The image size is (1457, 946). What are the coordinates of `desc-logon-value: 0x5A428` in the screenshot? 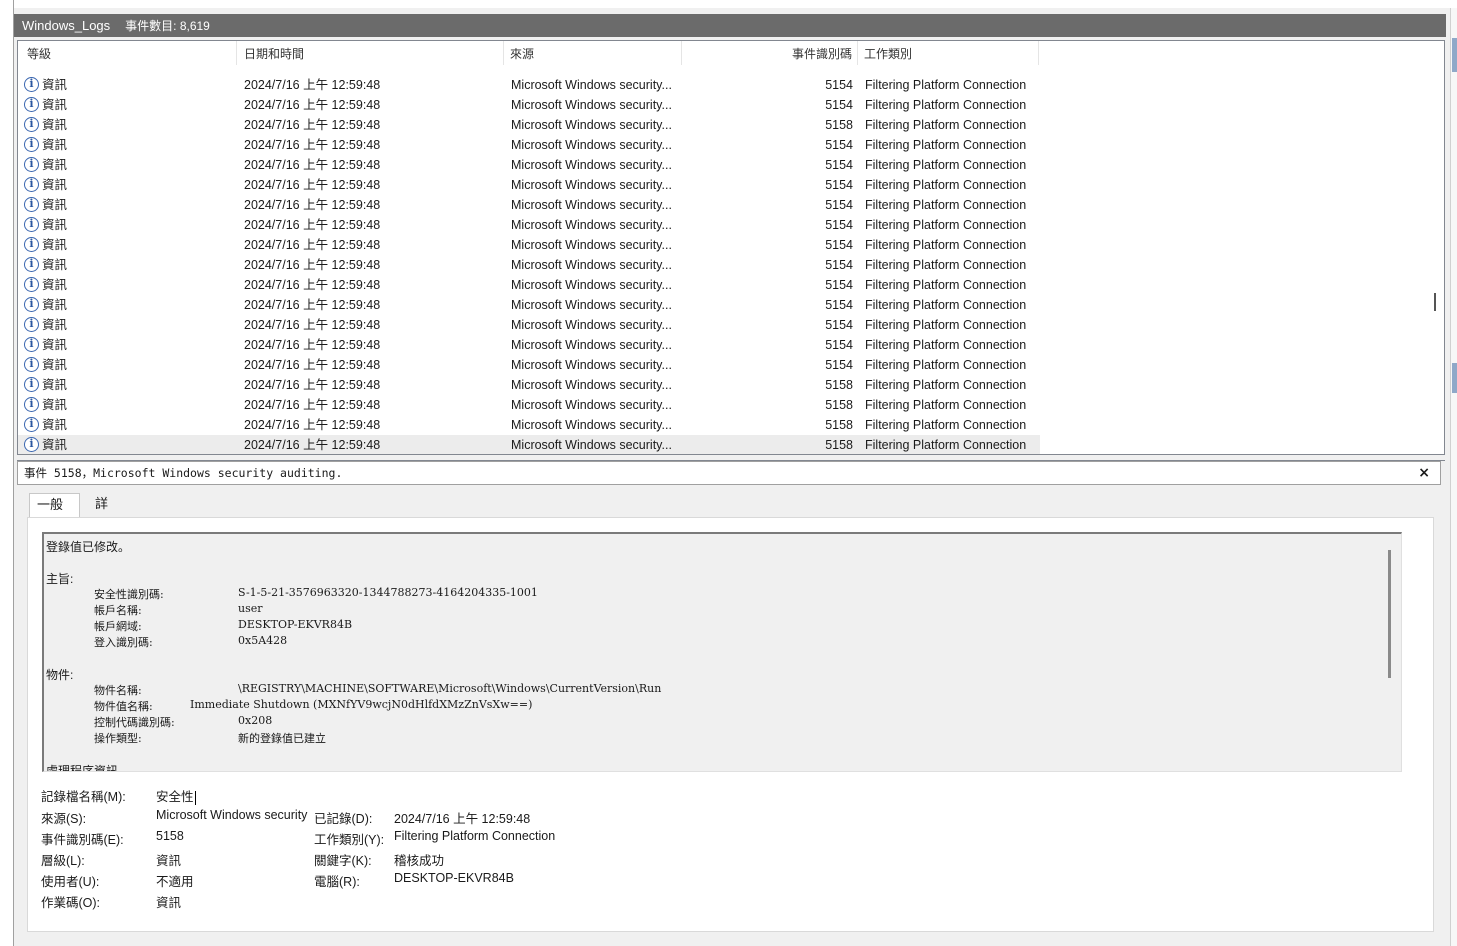 It's located at (263, 640).